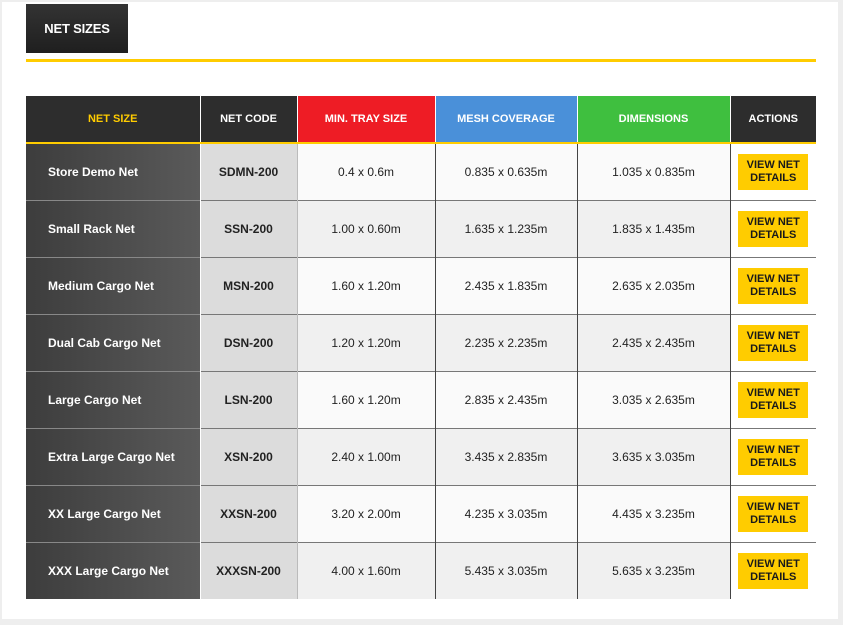 Image resolution: width=843 pixels, height=625 pixels. Describe the element at coordinates (421, 60) in the screenshot. I see `tab-underline-divider` at that location.